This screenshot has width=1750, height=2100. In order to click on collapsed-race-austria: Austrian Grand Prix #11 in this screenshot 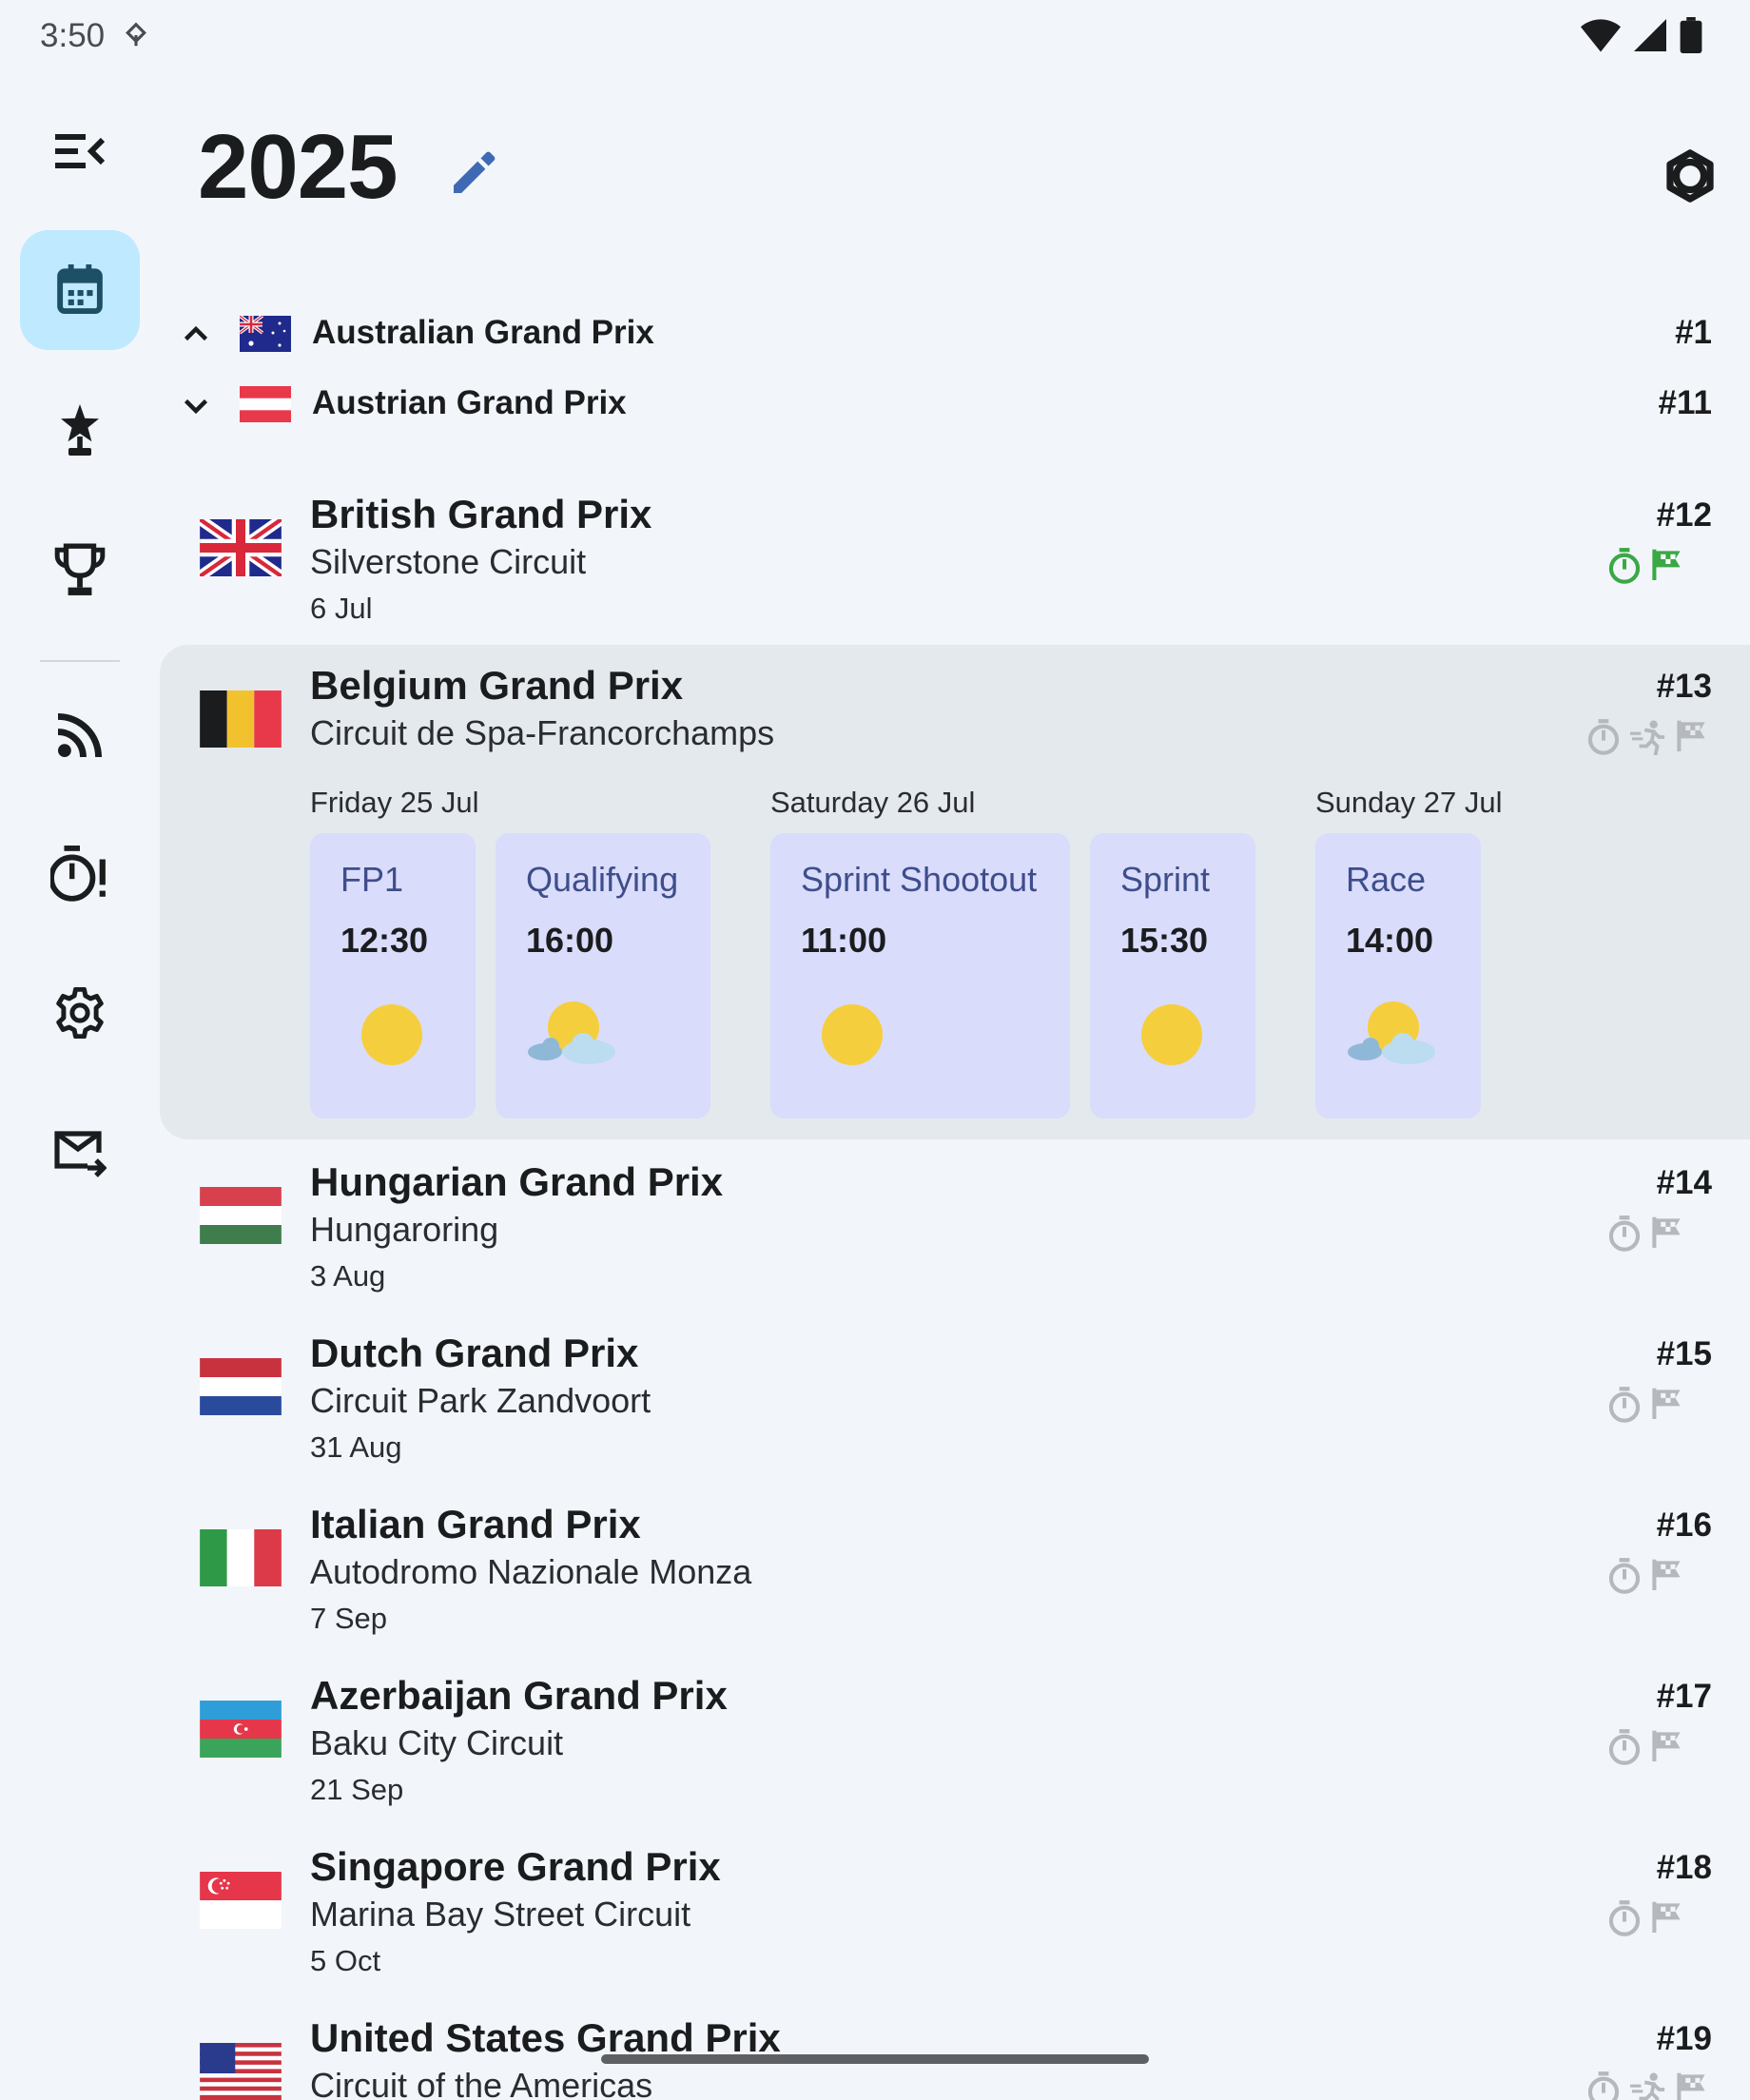, I will do `click(941, 404)`.